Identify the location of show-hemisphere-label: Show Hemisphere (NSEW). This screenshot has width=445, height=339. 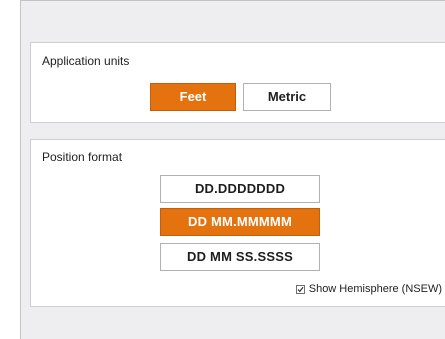
(375, 289).